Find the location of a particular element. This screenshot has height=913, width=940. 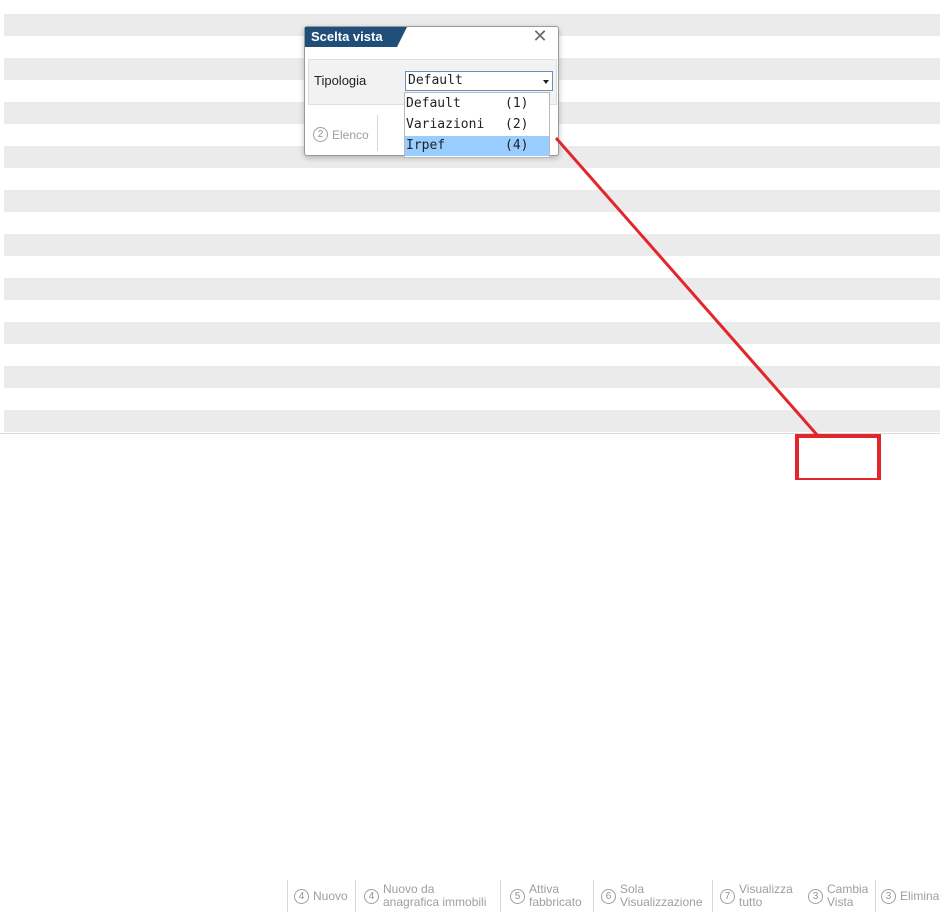

dialog-title-tail is located at coordinates (402, 37).